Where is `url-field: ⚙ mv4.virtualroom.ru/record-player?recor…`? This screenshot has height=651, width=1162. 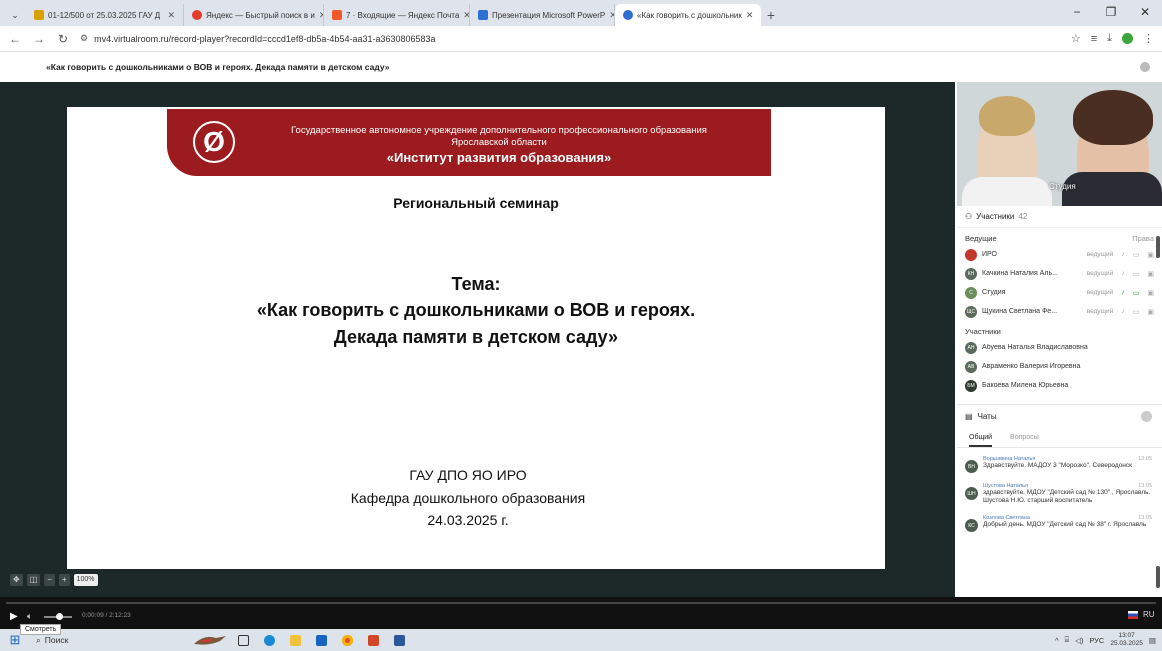
url-field: ⚙ mv4.virtualroom.ru/record-player?recor… is located at coordinates (570, 38).